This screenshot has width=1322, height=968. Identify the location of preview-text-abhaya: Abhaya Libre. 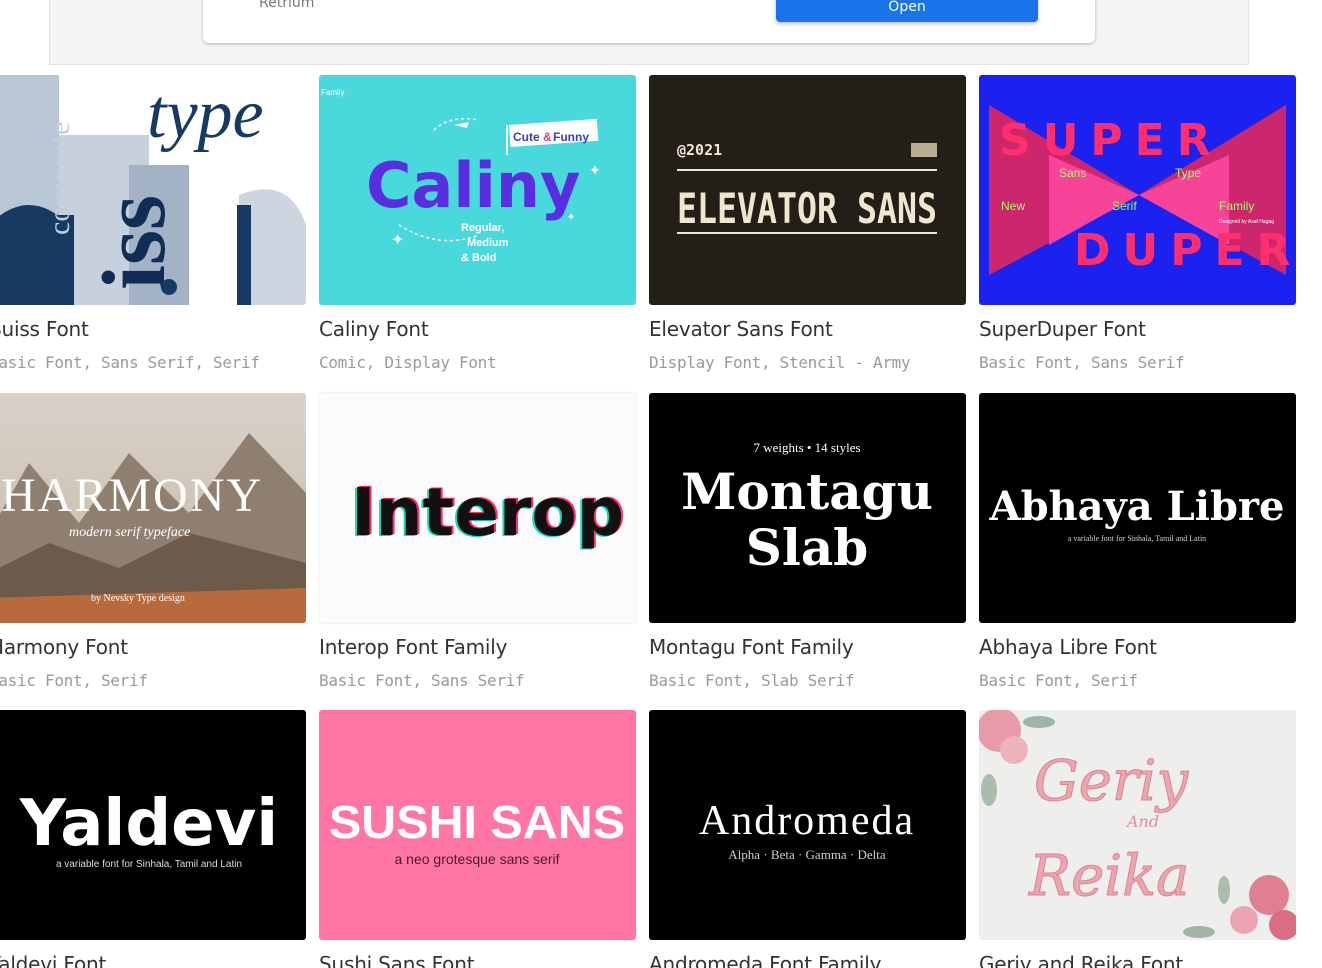
(1137, 506).